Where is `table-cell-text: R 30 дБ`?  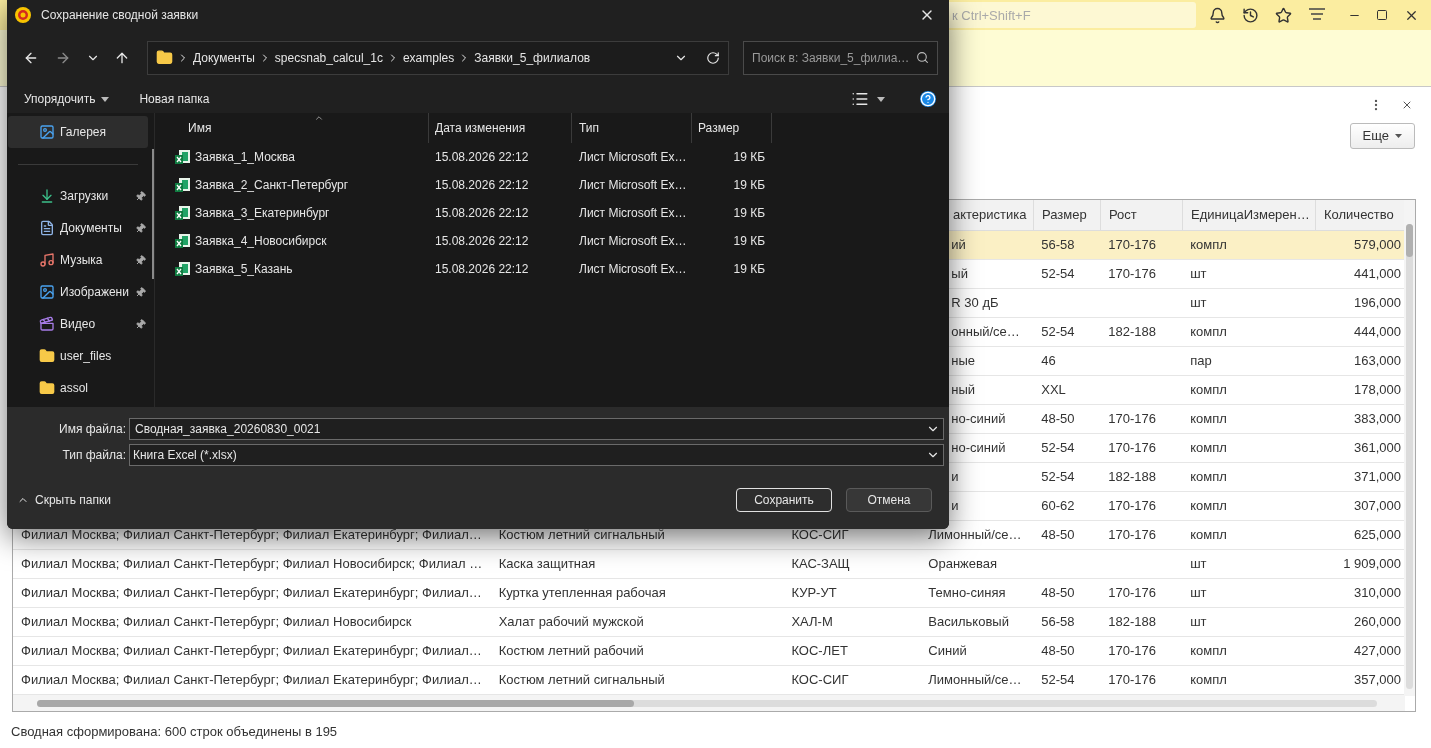 table-cell-text: R 30 дБ is located at coordinates (975, 303).